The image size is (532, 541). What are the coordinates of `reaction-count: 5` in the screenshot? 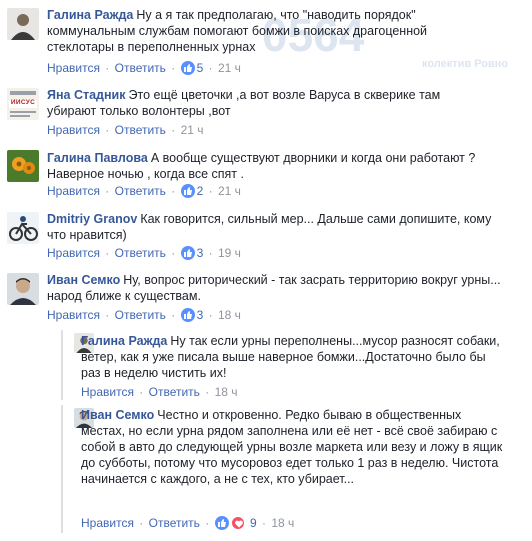 It's located at (200, 68).